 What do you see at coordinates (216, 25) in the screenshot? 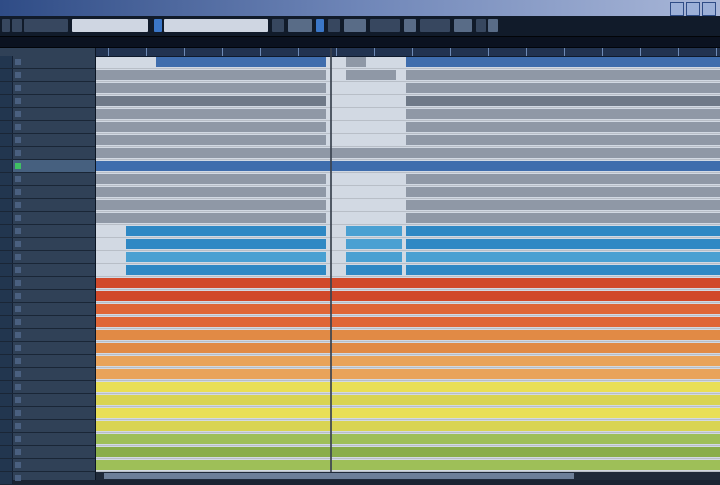
I see `quantize-field` at bounding box center [216, 25].